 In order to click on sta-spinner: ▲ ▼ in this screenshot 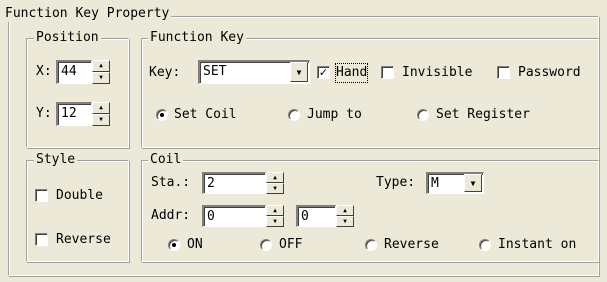, I will do `click(275, 183)`.